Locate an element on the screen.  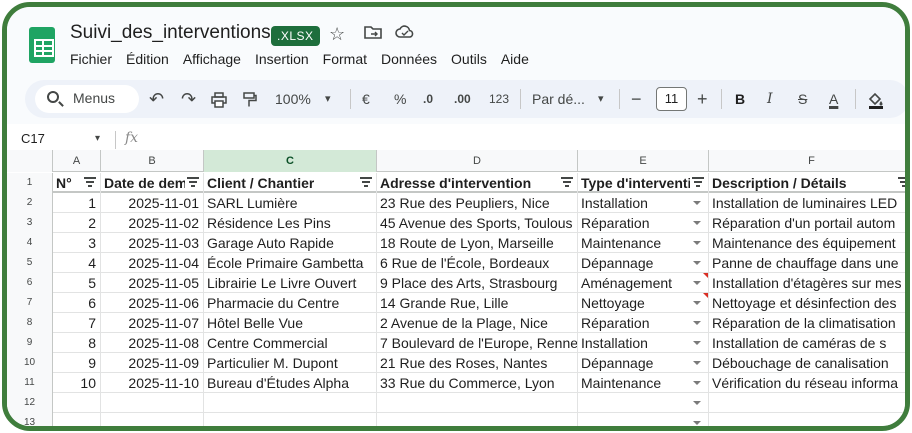
currency-format-button: € is located at coordinates (366, 99).